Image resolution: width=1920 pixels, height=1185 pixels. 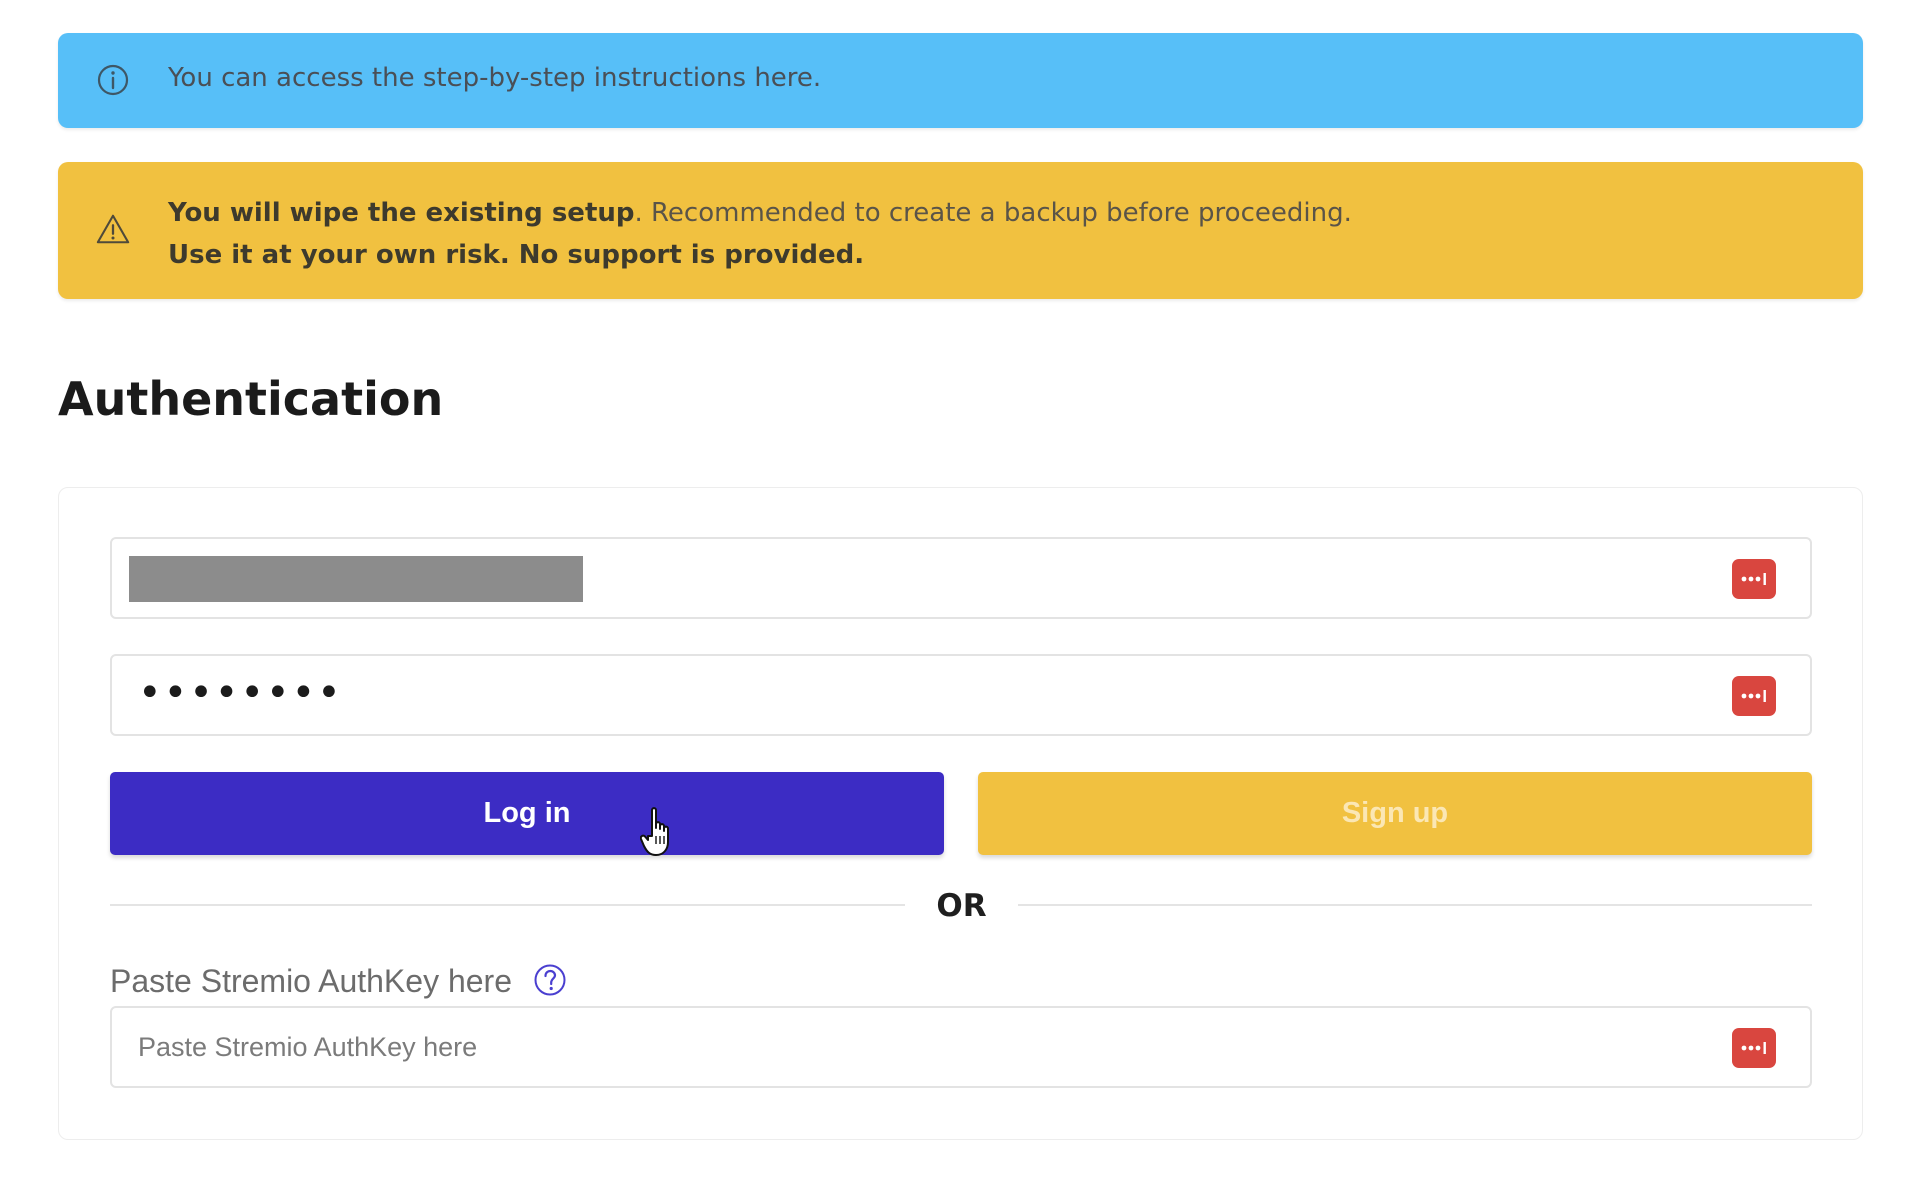 I want to click on divider-line-right, so click(x=1415, y=905).